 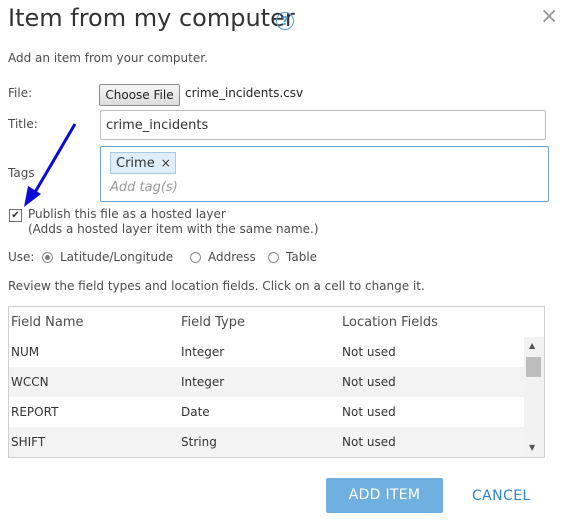 I want to click on table-header: Field Name Field Type Location Fields, so click(x=266, y=322).